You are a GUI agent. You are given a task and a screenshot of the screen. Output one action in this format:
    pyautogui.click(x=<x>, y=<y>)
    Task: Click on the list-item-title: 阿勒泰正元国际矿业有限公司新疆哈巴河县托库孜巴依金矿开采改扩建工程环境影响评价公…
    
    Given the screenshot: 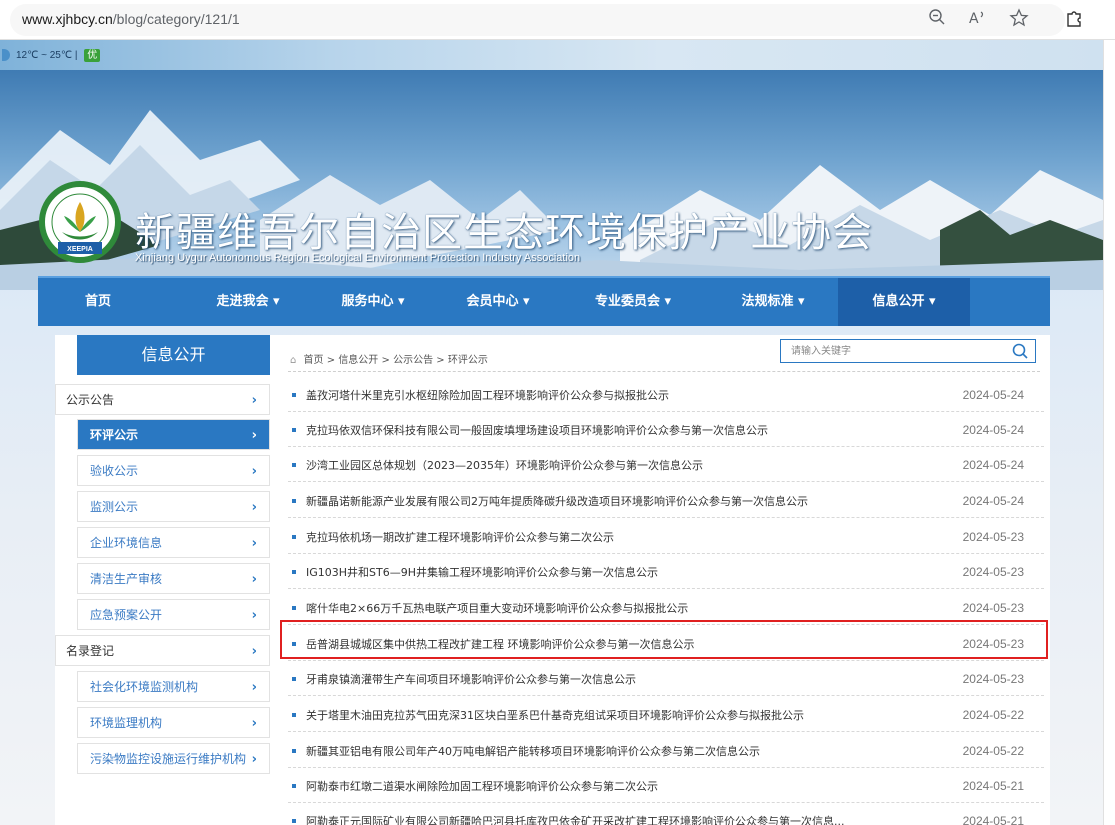 What is the action you would take?
    pyautogui.click(x=616, y=815)
    